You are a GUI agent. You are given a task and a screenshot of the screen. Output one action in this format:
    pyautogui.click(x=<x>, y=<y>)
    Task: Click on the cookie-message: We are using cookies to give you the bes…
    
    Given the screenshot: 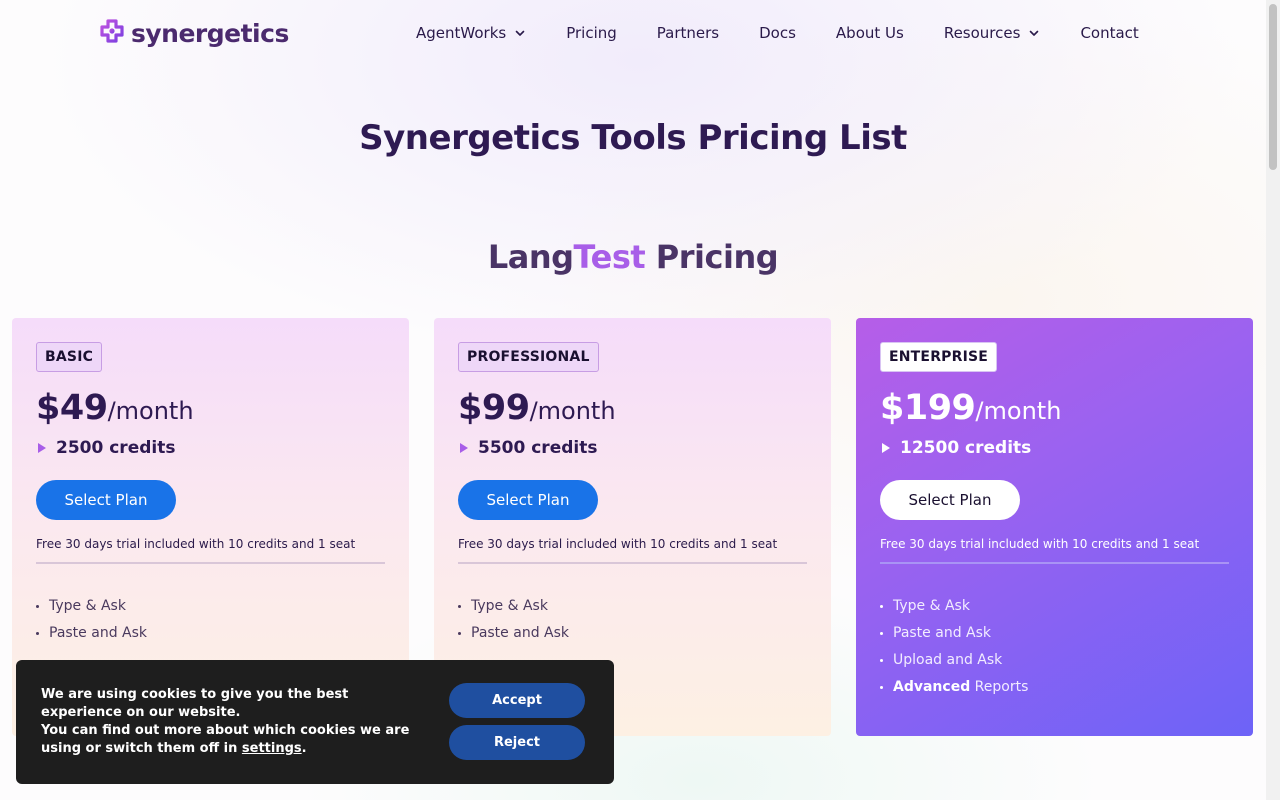 What is the action you would take?
    pyautogui.click(x=231, y=722)
    